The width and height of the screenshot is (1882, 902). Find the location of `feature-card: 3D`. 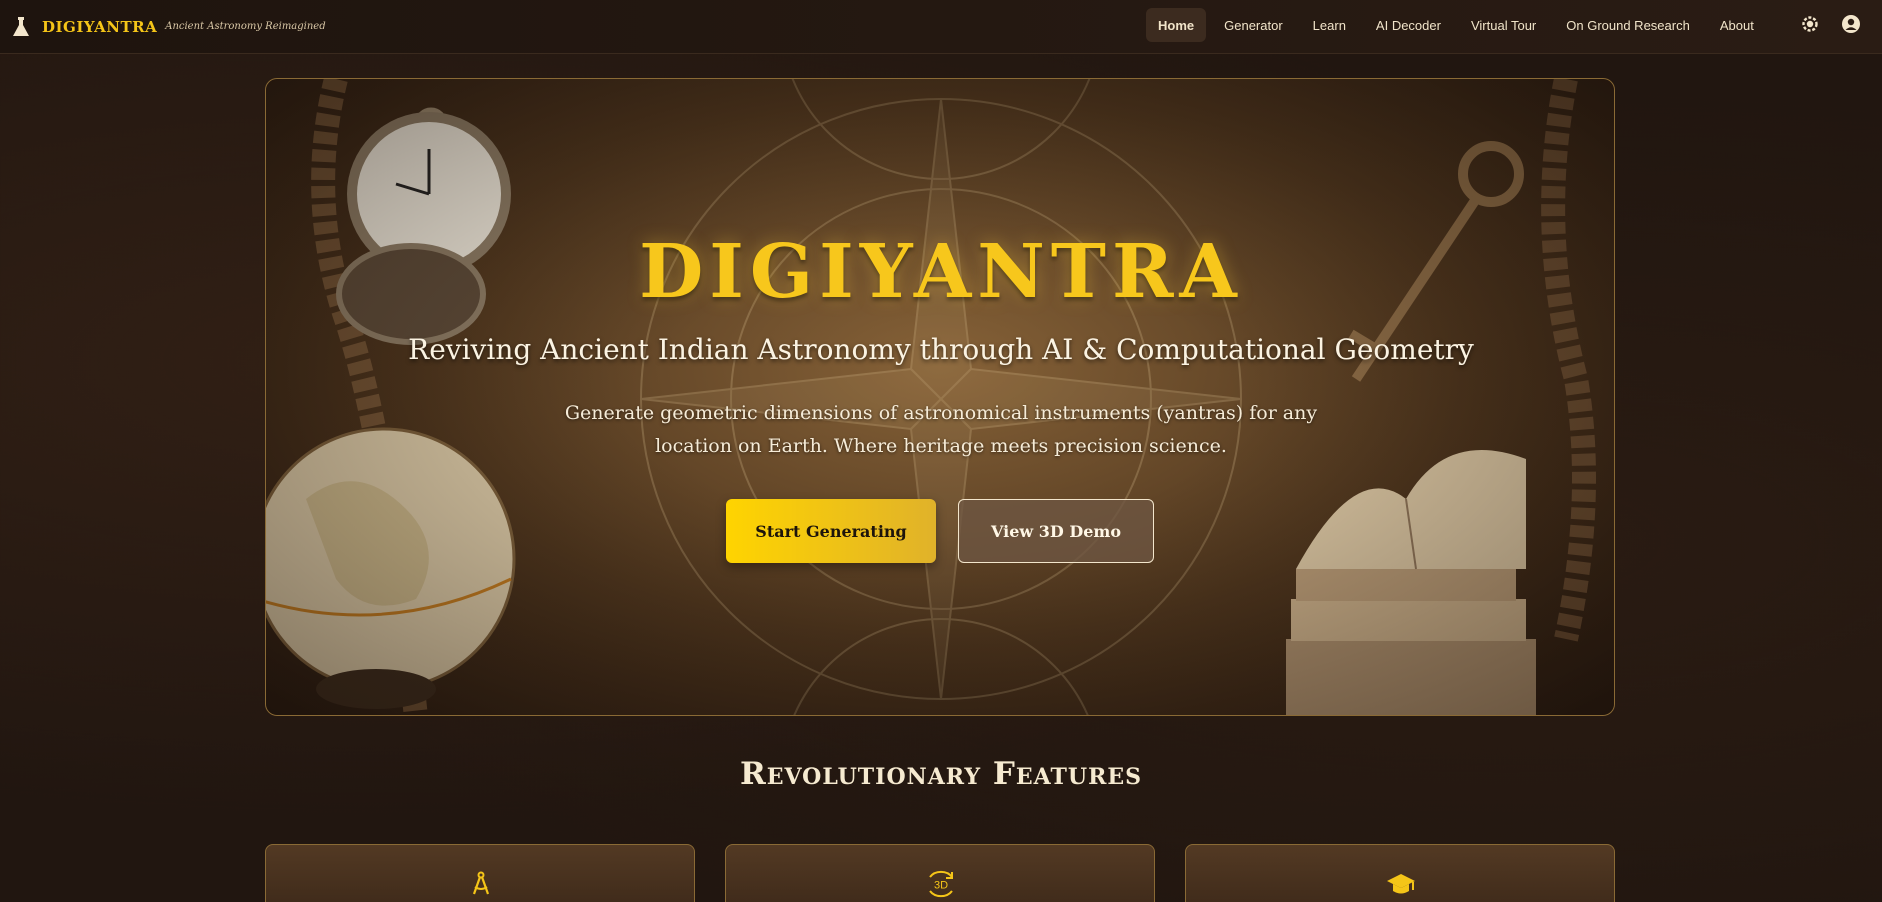

feature-card: 3D is located at coordinates (940, 873).